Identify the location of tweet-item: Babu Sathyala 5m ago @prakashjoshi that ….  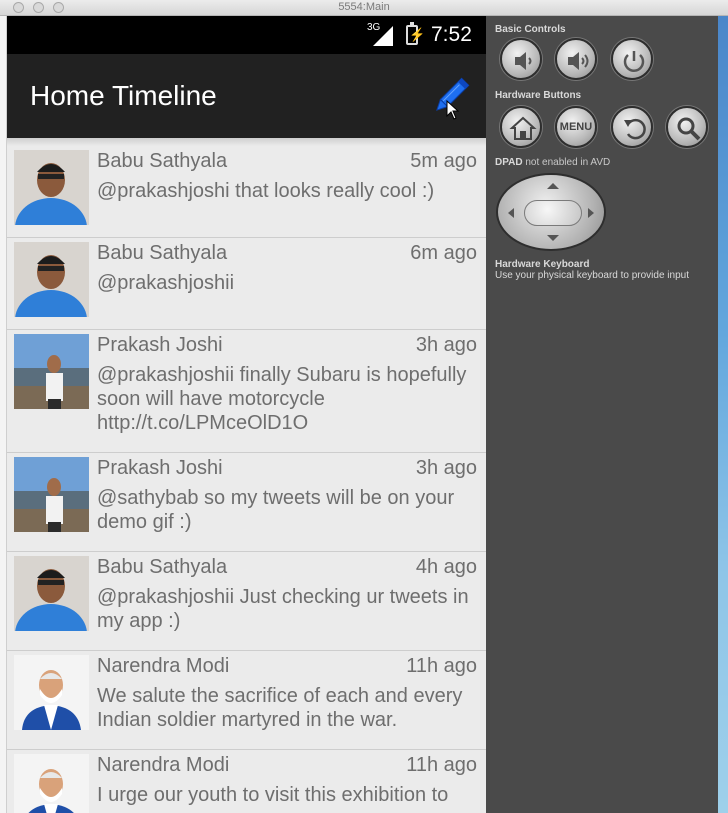
(246, 192).